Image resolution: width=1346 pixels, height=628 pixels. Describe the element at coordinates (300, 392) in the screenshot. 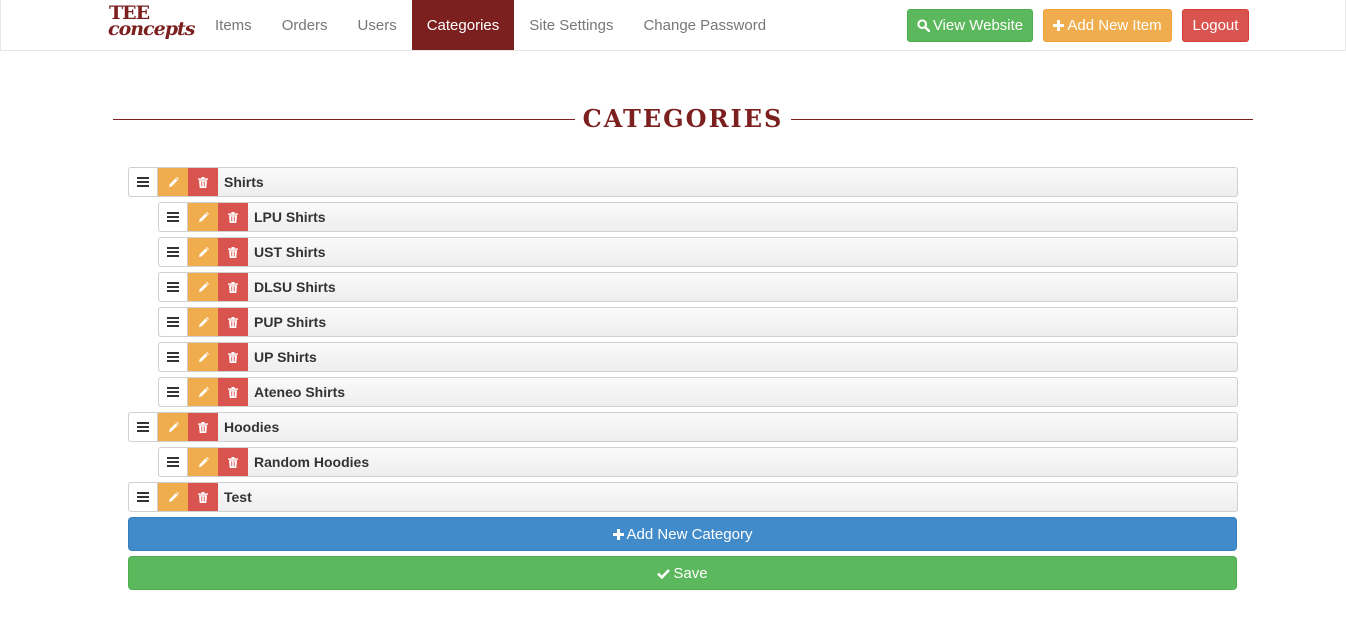

I see `category-label: Ateneo Shirts` at that location.